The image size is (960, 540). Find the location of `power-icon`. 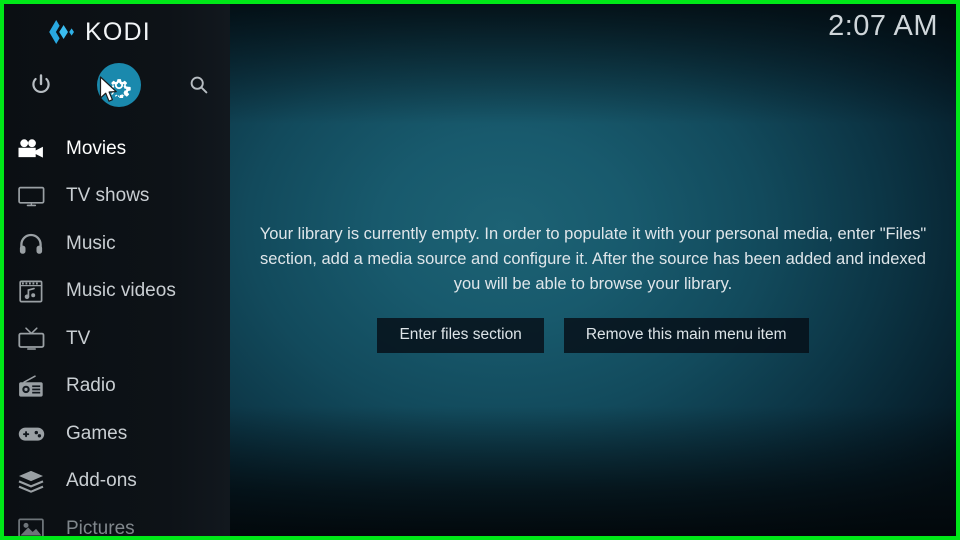

power-icon is located at coordinates (41, 85).